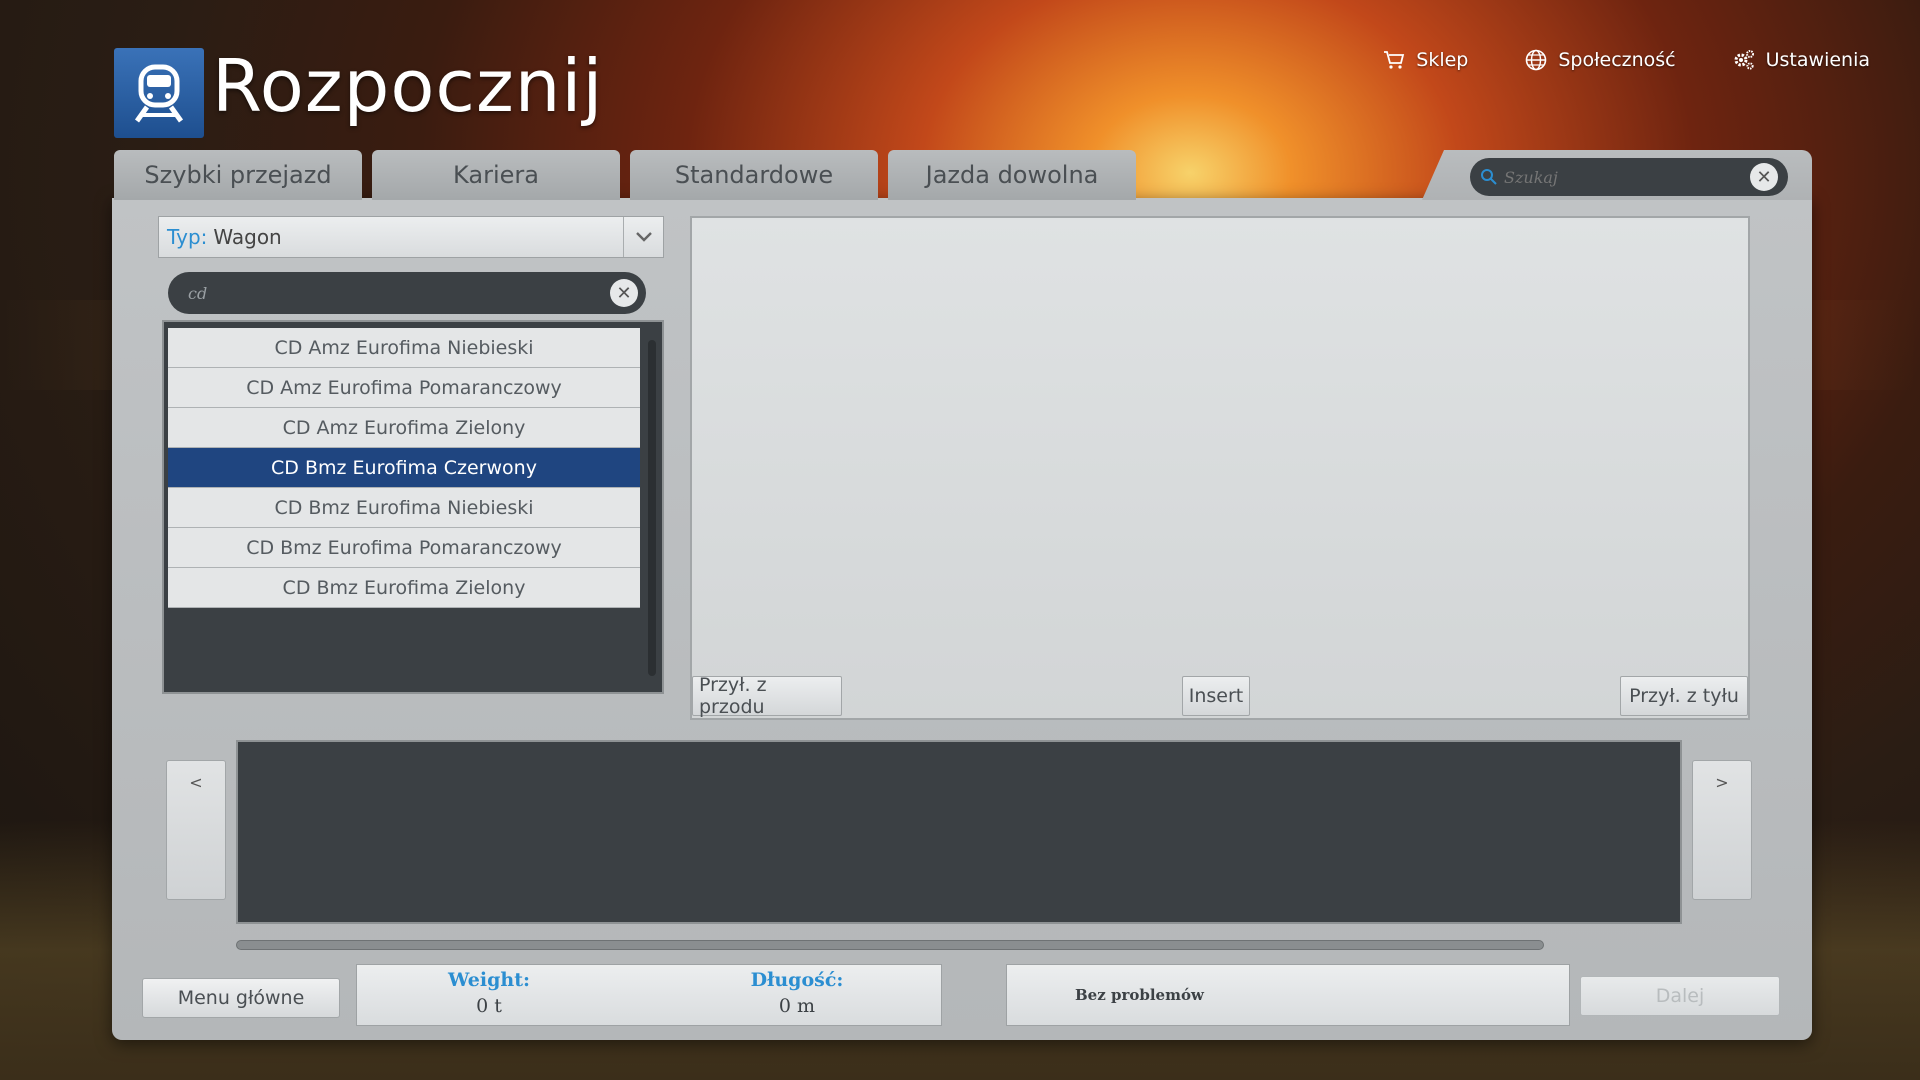 The width and height of the screenshot is (1920, 1080). Describe the element at coordinates (247, 237) in the screenshot. I see `type-select-value: Wagon` at that location.